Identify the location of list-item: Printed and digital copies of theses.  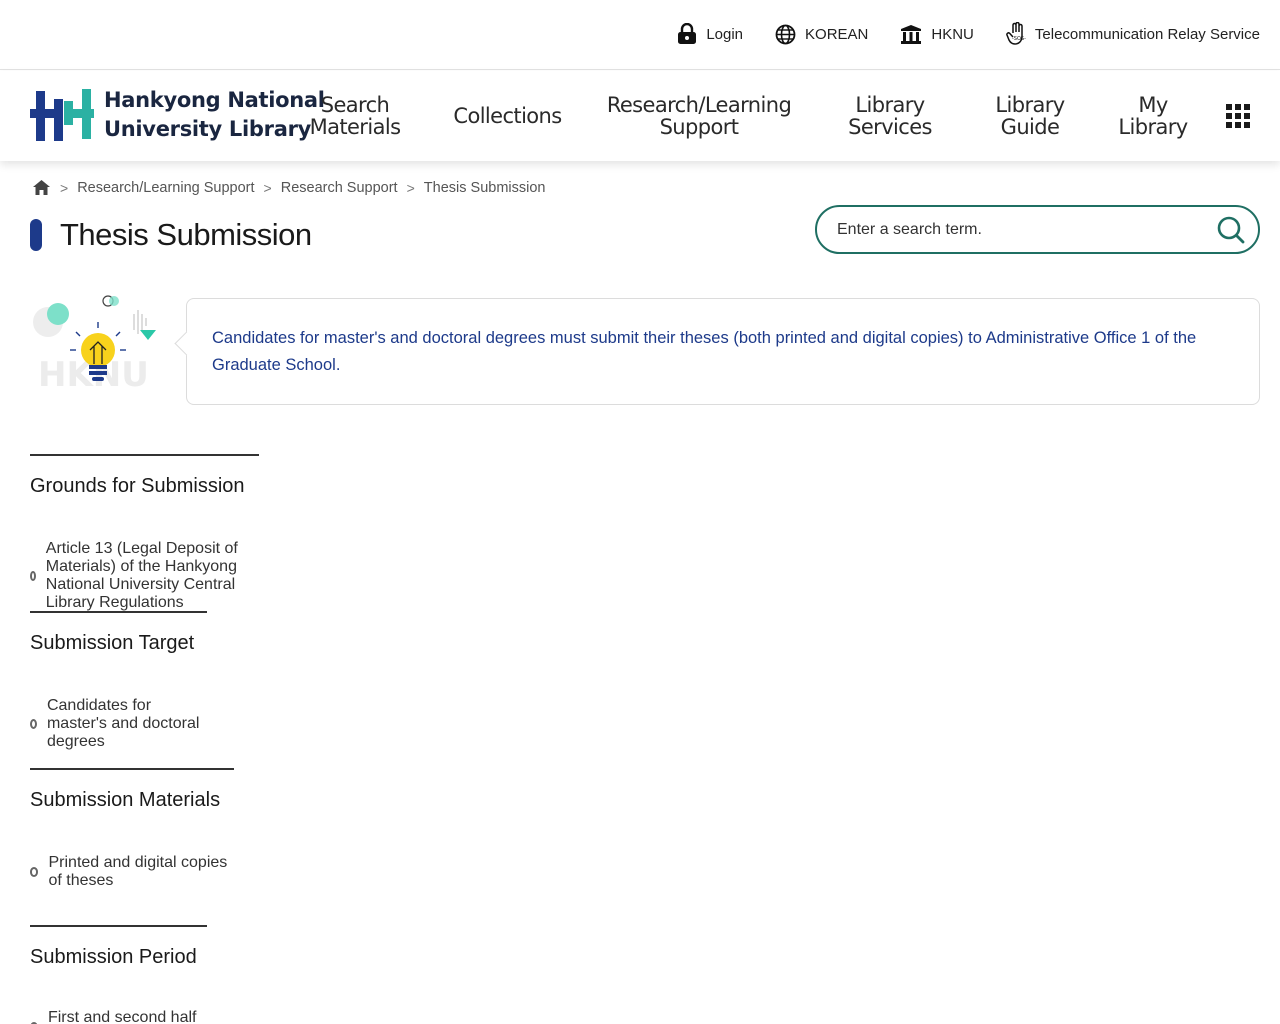
(132, 872).